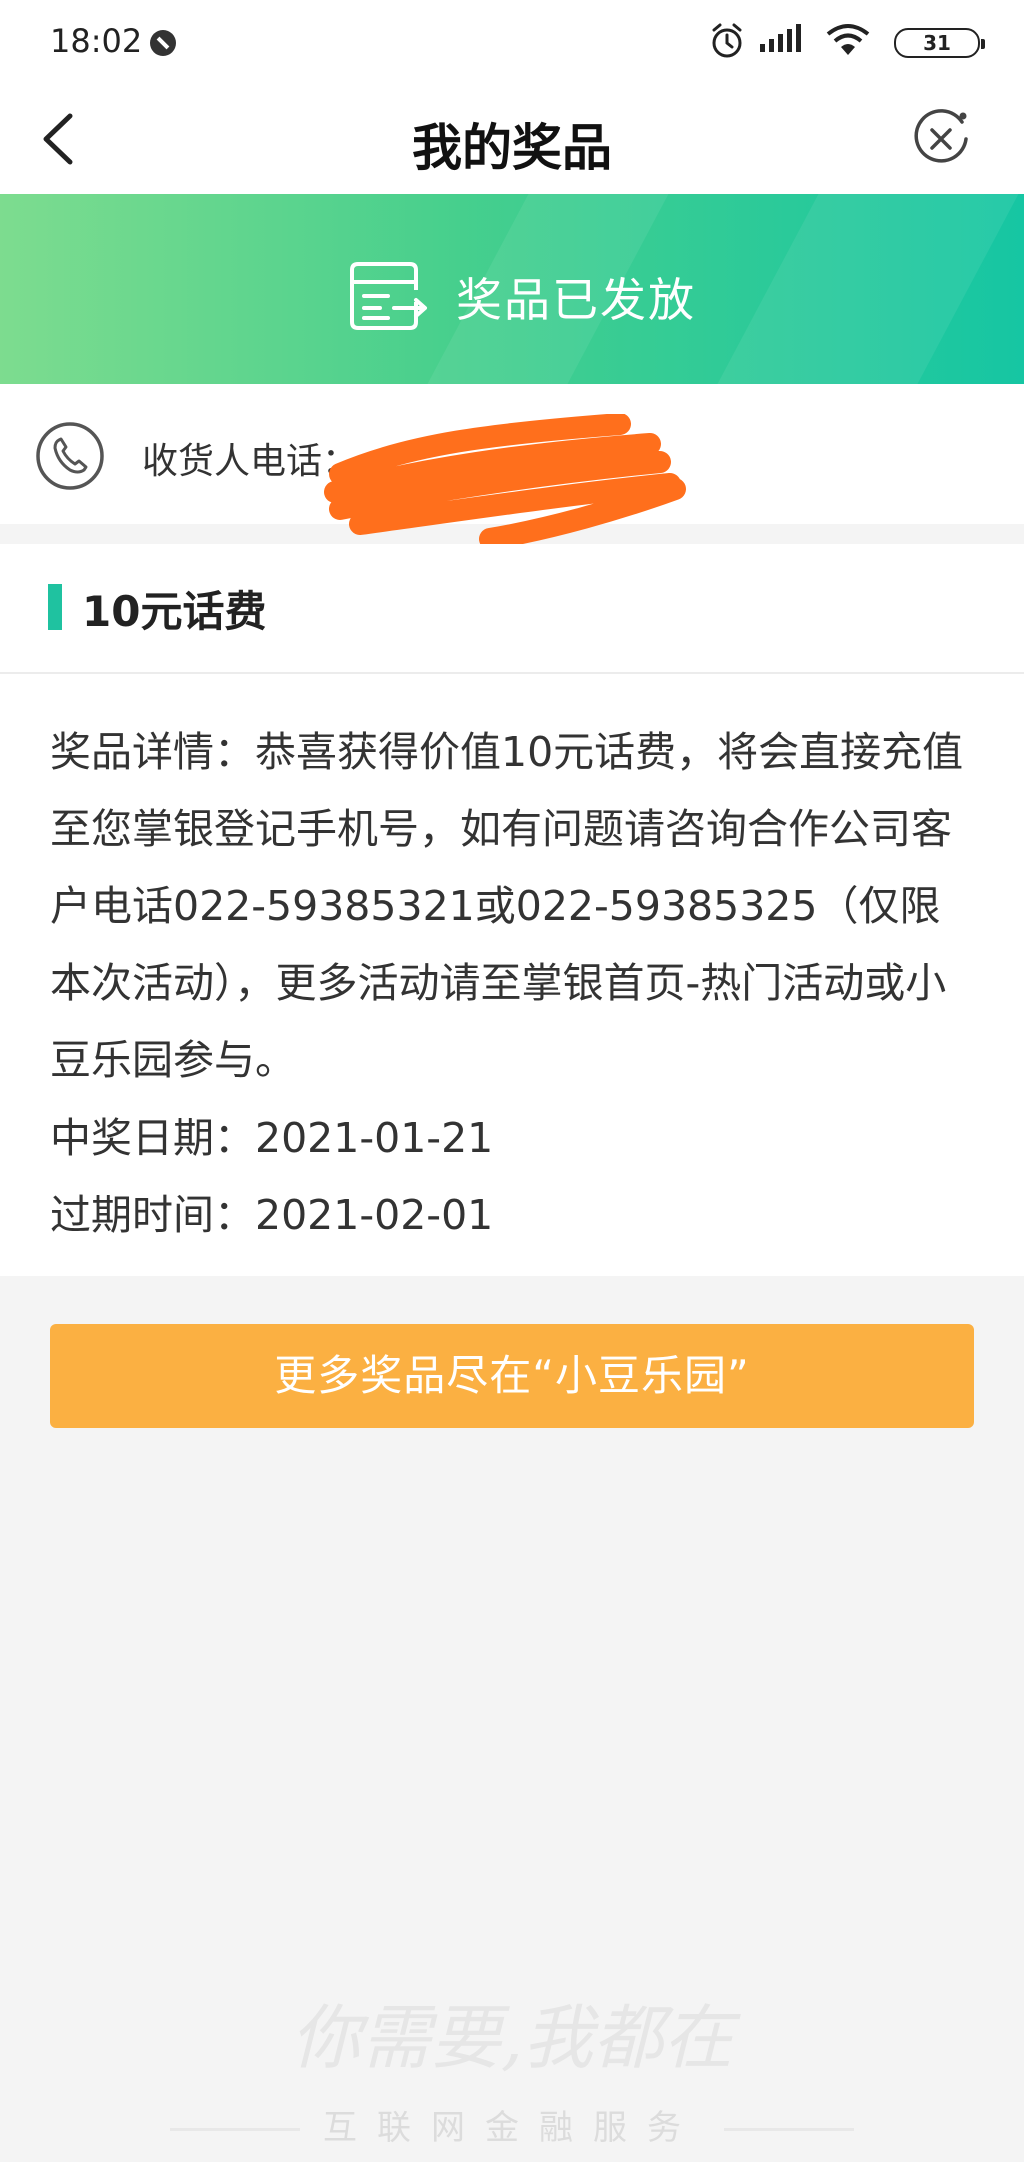  I want to click on win-date-value: 2021-01-21, so click(374, 1138).